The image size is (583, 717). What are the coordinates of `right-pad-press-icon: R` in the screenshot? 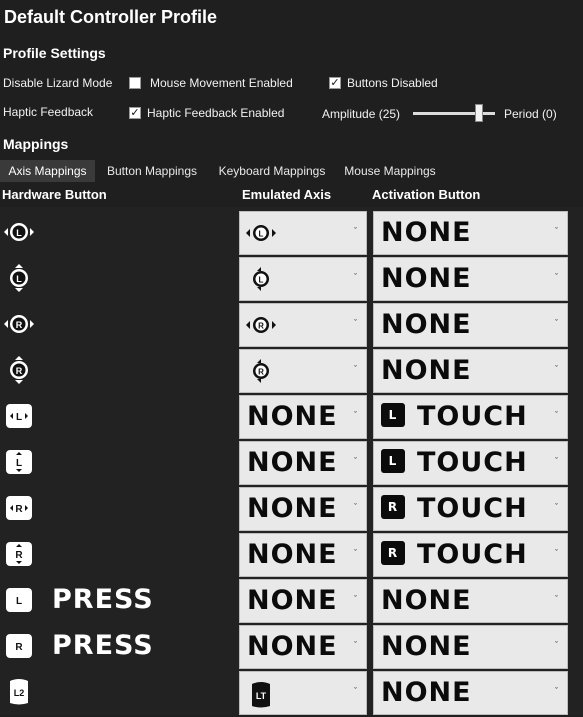 It's located at (19, 646).